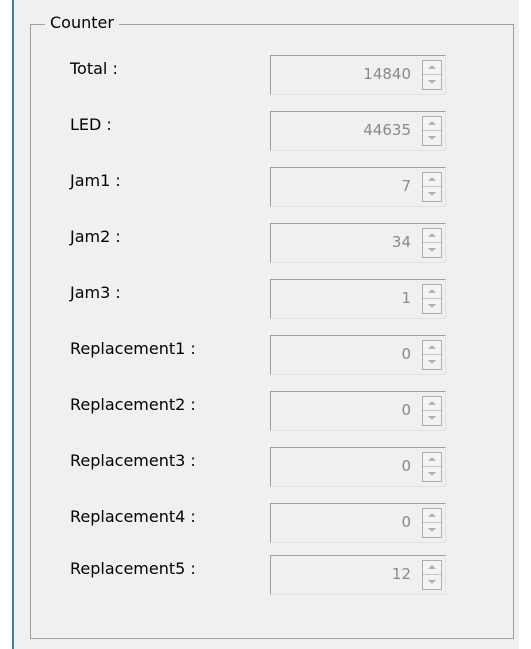 The width and height of the screenshot is (531, 649). I want to click on jam1-decrement-button, so click(432, 194).